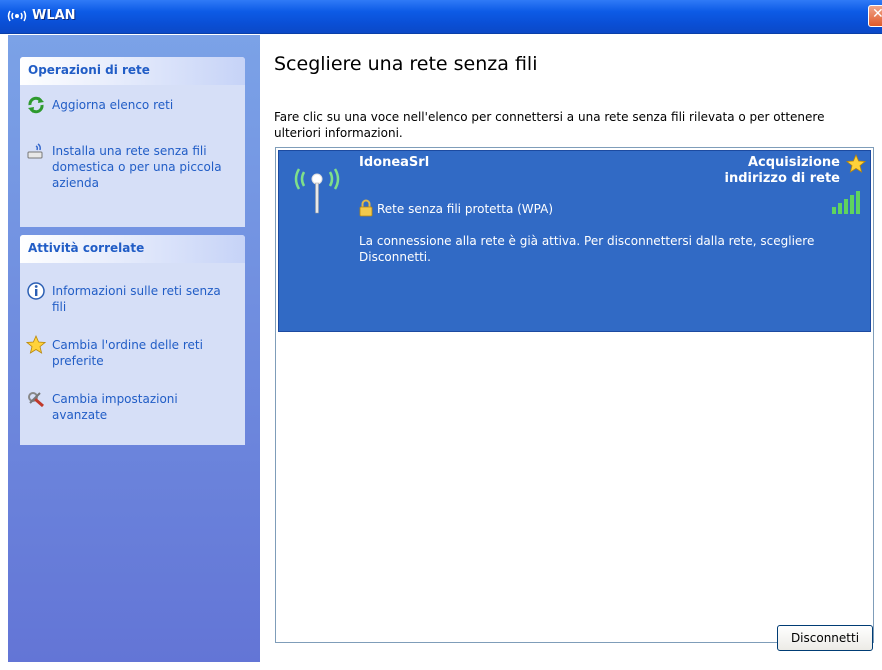 Image resolution: width=882 pixels, height=670 pixels. What do you see at coordinates (366, 208) in the screenshot?
I see `lock-icon` at bounding box center [366, 208].